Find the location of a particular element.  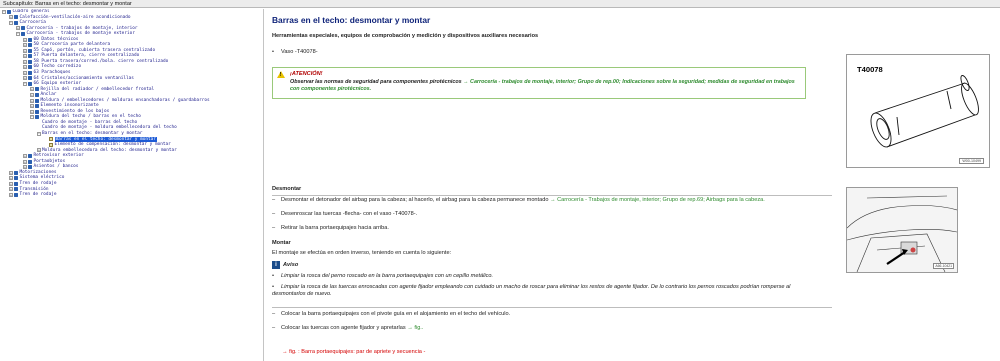

tree-item-label: 64 Cristales/accionamiento ventanillas is located at coordinates (83, 78).